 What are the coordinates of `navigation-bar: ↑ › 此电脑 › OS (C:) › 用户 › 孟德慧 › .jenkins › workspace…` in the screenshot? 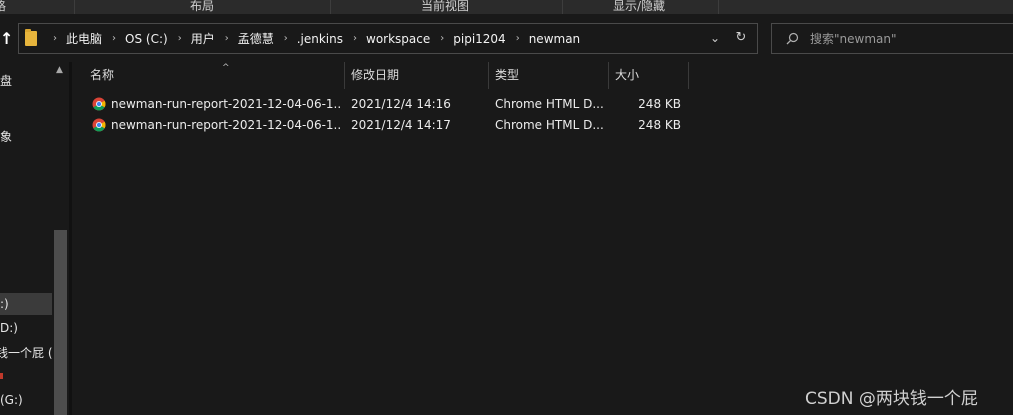 It's located at (506, 38).